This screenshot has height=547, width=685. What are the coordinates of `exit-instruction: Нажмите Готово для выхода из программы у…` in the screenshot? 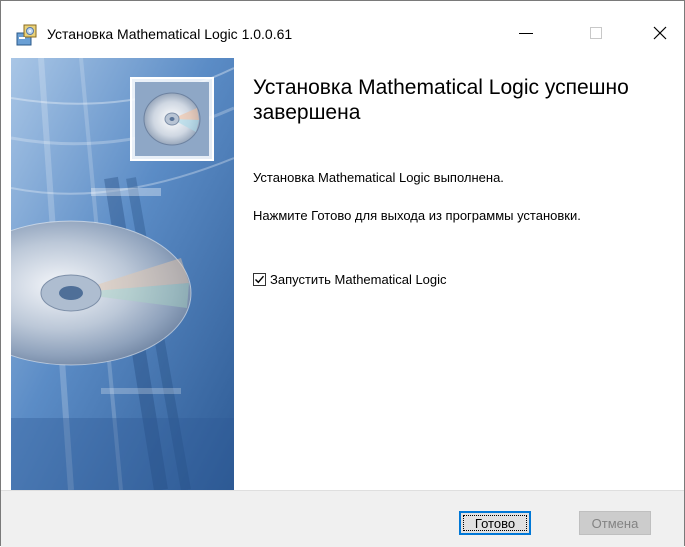 It's located at (417, 215).